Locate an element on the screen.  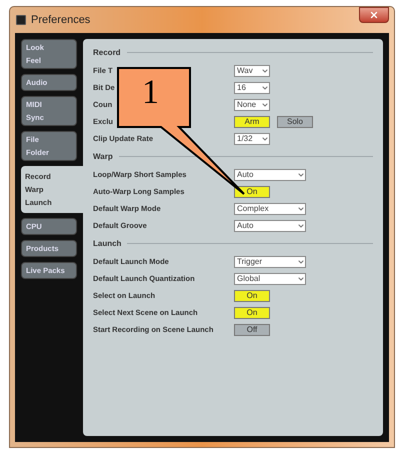
close-icon is located at coordinates (374, 15).